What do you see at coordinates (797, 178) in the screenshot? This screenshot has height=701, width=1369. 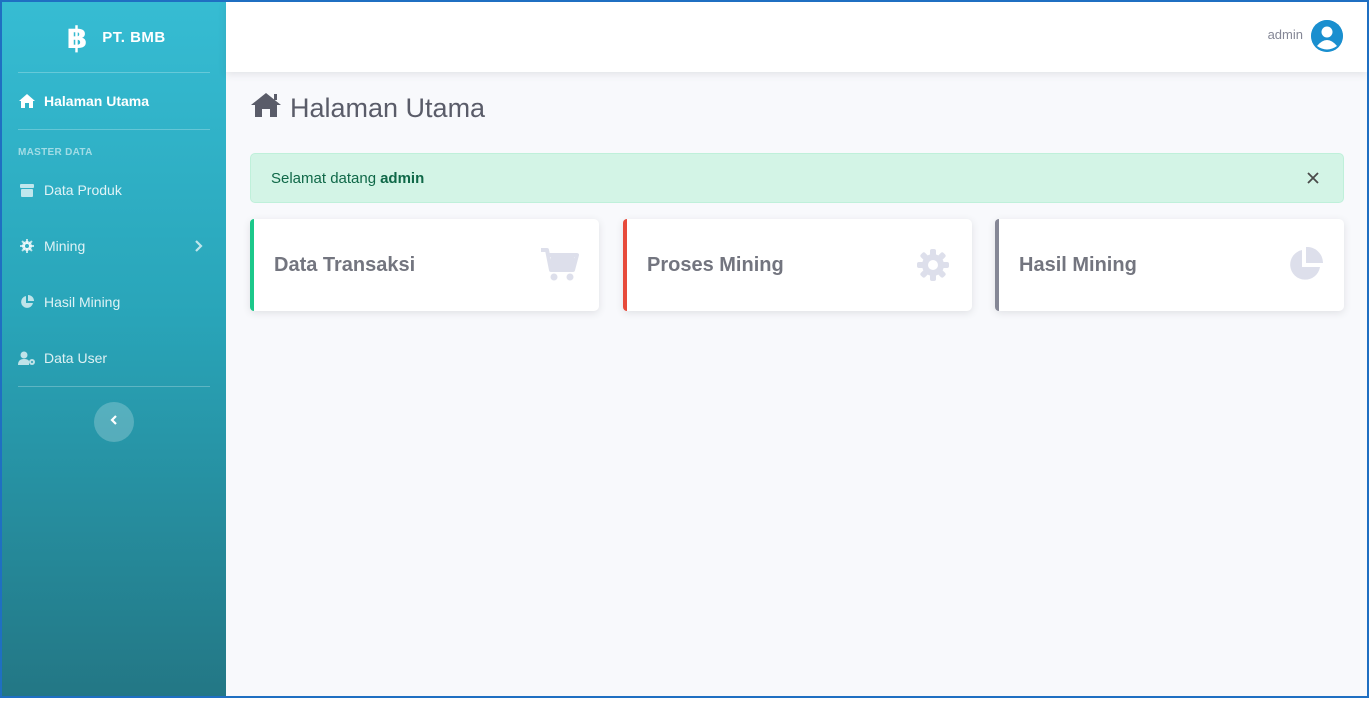 I see `welcome-alert: Selamat datang admin` at bounding box center [797, 178].